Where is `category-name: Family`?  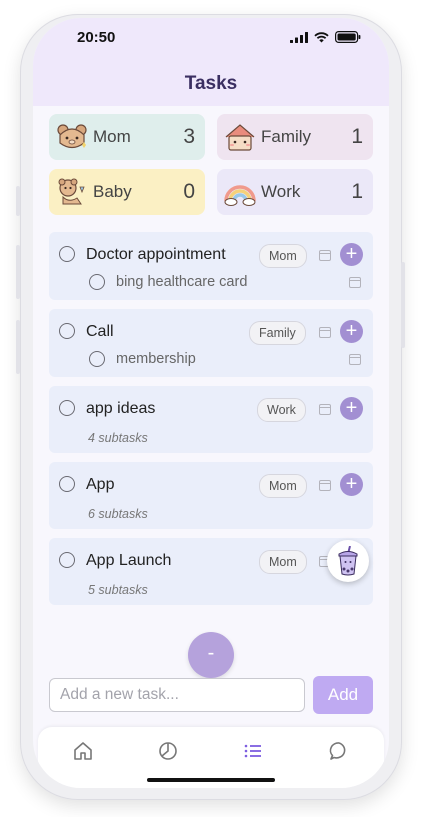
category-name: Family is located at coordinates (286, 136).